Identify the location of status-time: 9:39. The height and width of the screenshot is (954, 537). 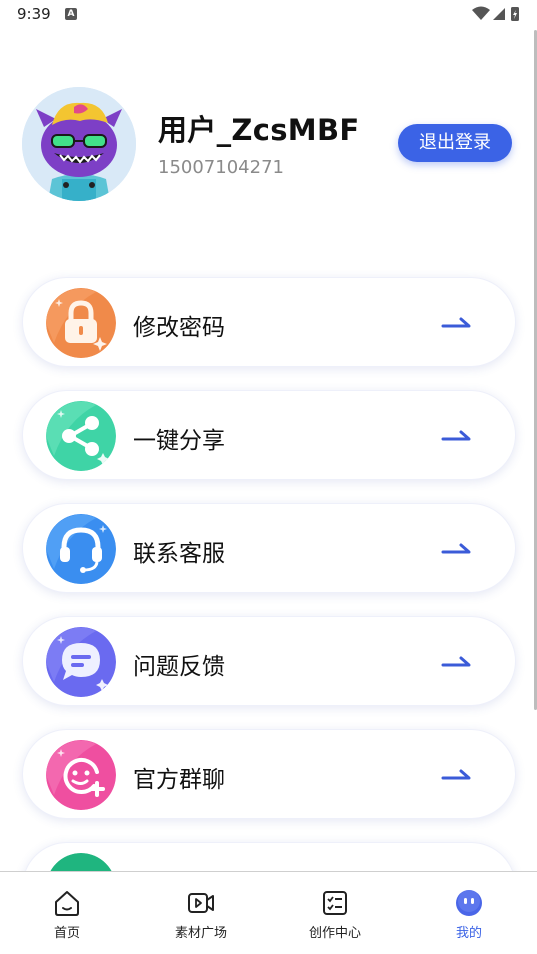
(34, 14).